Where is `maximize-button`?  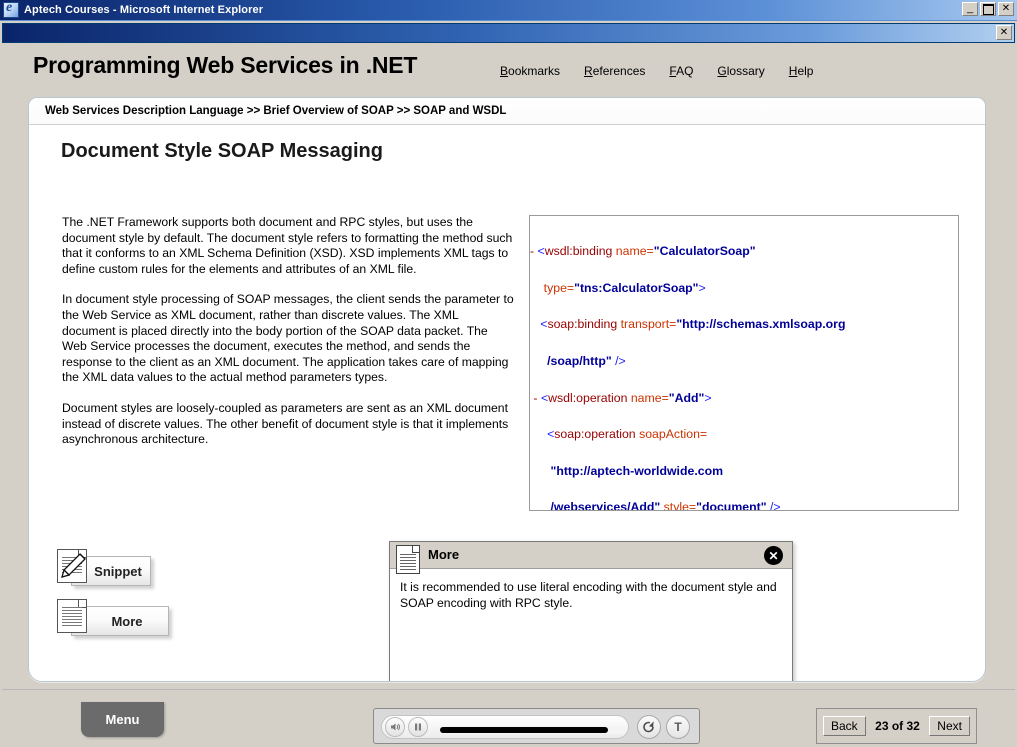 maximize-button is located at coordinates (988, 9).